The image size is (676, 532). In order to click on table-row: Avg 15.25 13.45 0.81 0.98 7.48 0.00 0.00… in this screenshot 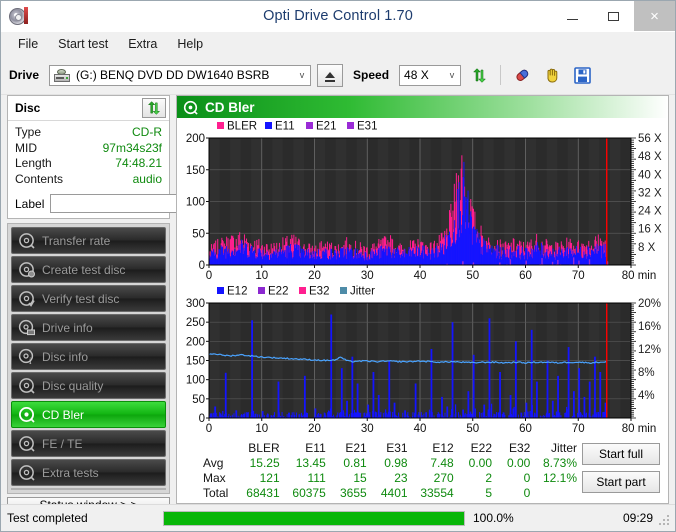, I will do `click(391, 463)`.